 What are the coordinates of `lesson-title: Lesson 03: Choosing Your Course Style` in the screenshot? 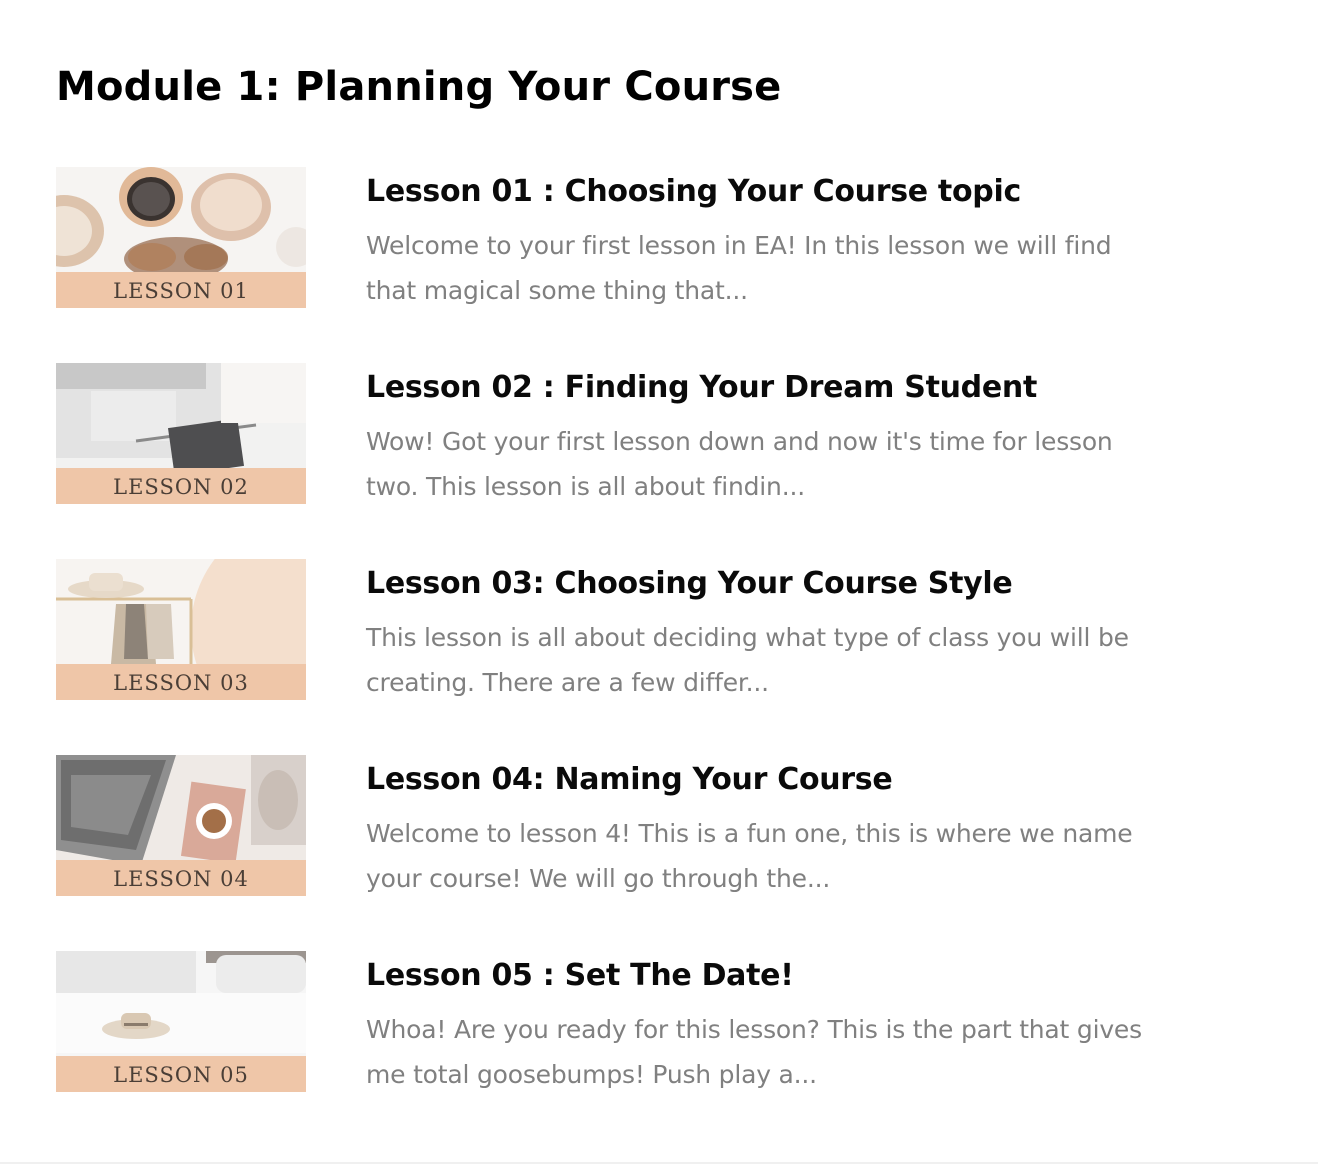 It's located at (766, 584).